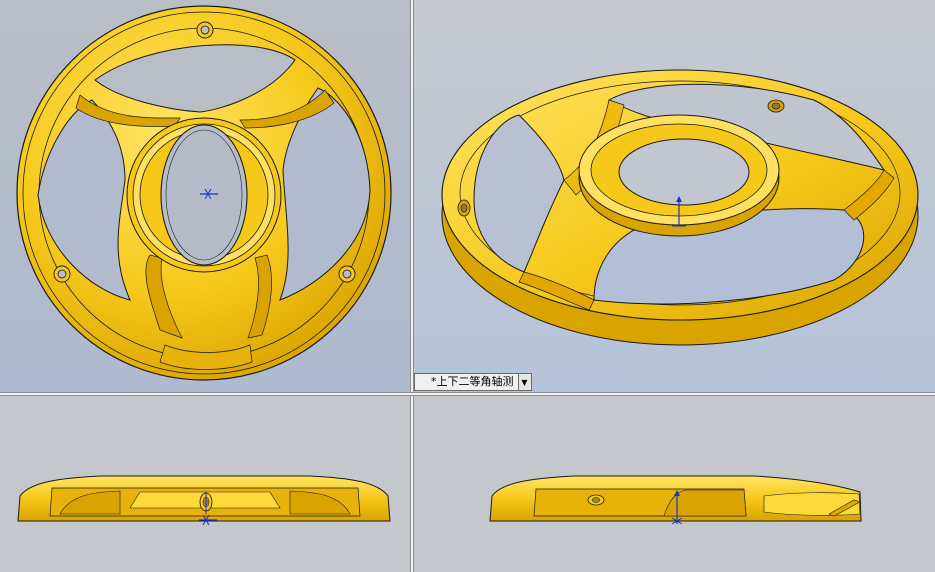 The image size is (935, 572). Describe the element at coordinates (412, 286) in the screenshot. I see `vertical-viewport-splitter` at that location.